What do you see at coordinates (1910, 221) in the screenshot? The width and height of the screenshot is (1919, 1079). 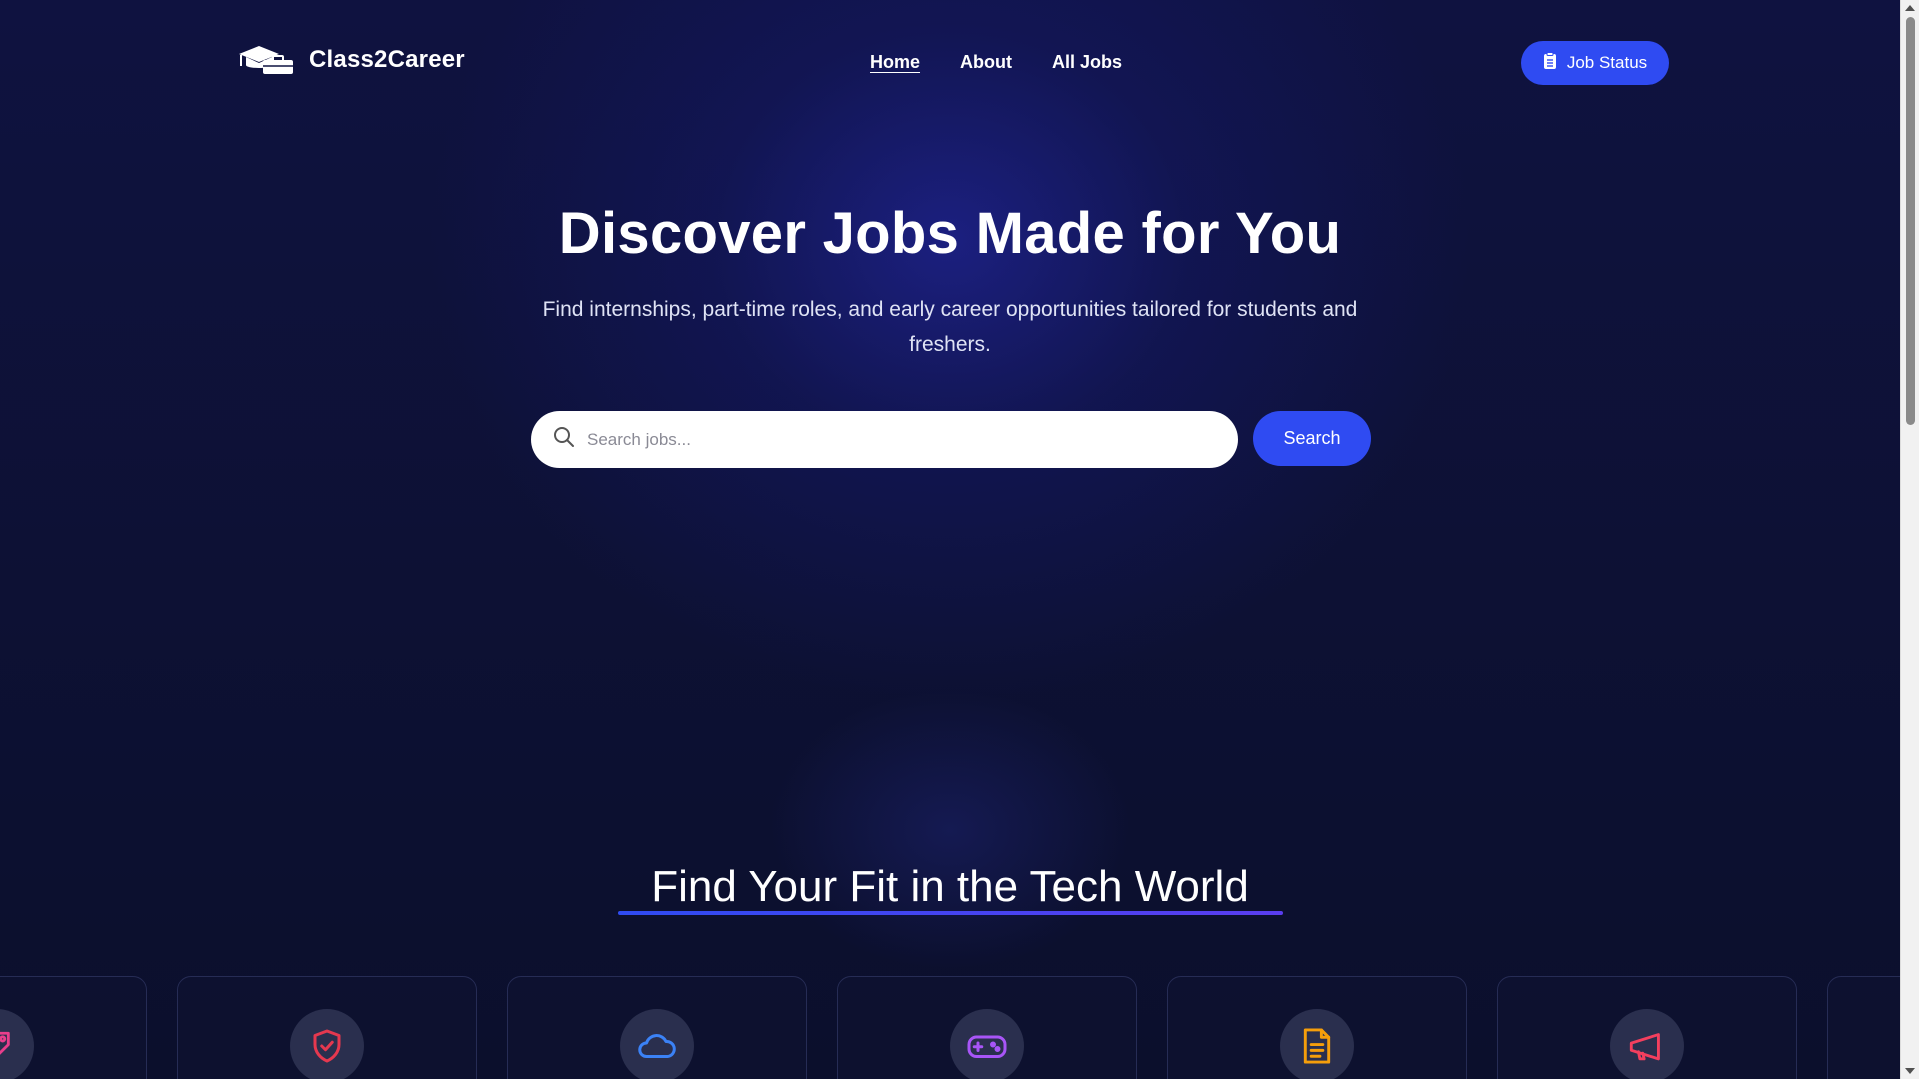 I see `scroll-thumb` at bounding box center [1910, 221].